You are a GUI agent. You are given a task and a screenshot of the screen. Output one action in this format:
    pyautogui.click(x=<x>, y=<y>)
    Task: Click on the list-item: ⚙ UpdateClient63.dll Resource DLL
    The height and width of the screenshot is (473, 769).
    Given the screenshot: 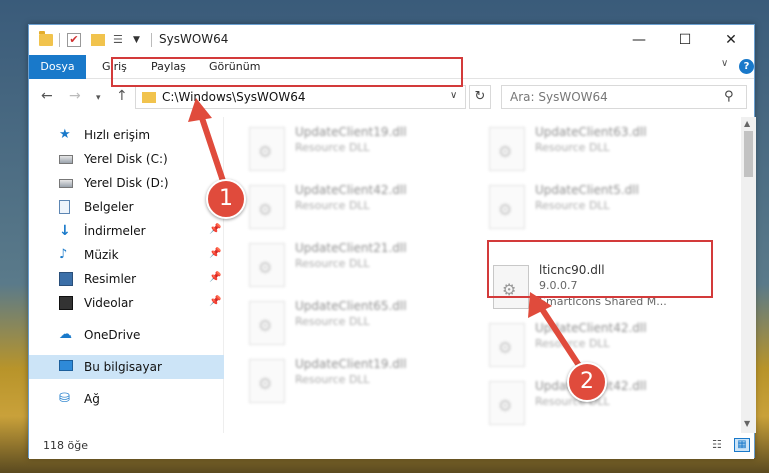 What is the action you would take?
    pyautogui.click(x=598, y=149)
    